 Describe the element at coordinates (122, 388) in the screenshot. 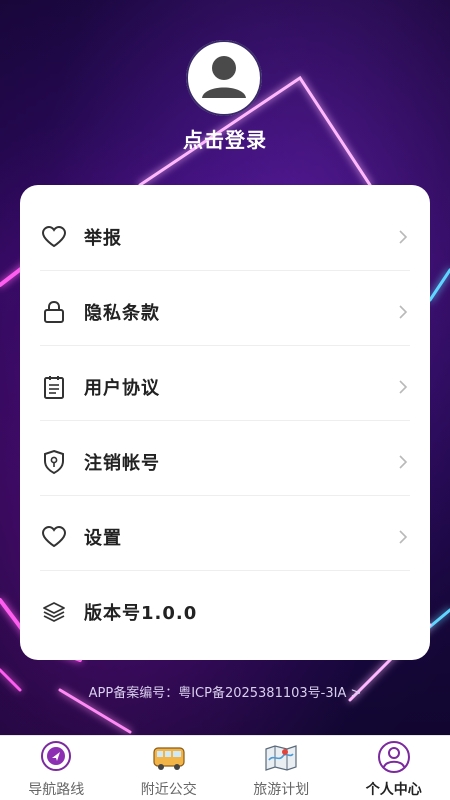

I see `menu-item-label: 用户协议` at that location.